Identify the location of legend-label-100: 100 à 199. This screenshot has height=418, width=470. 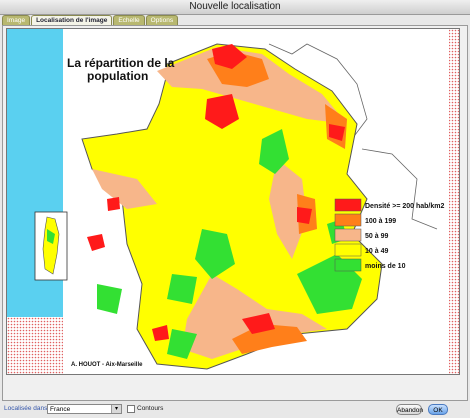
(380, 221).